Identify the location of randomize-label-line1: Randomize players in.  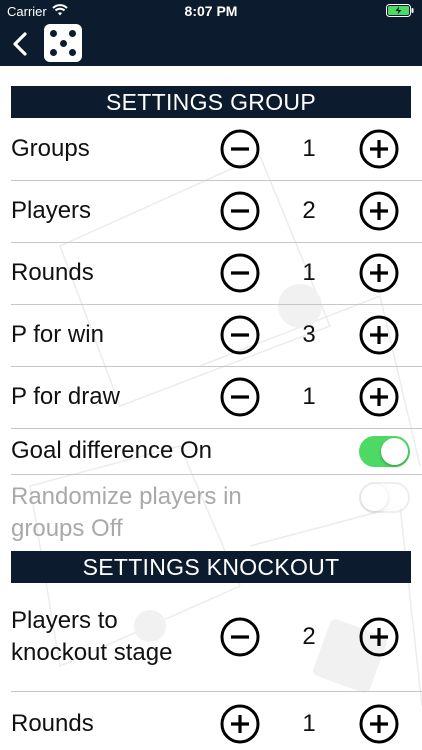
(126, 496).